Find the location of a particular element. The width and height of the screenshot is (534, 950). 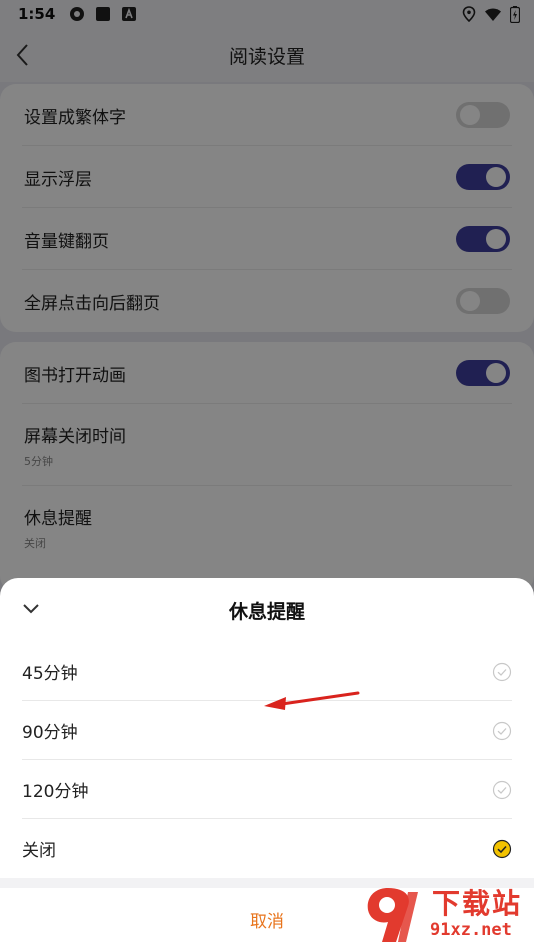

option-off: 关闭 is located at coordinates (267, 848).